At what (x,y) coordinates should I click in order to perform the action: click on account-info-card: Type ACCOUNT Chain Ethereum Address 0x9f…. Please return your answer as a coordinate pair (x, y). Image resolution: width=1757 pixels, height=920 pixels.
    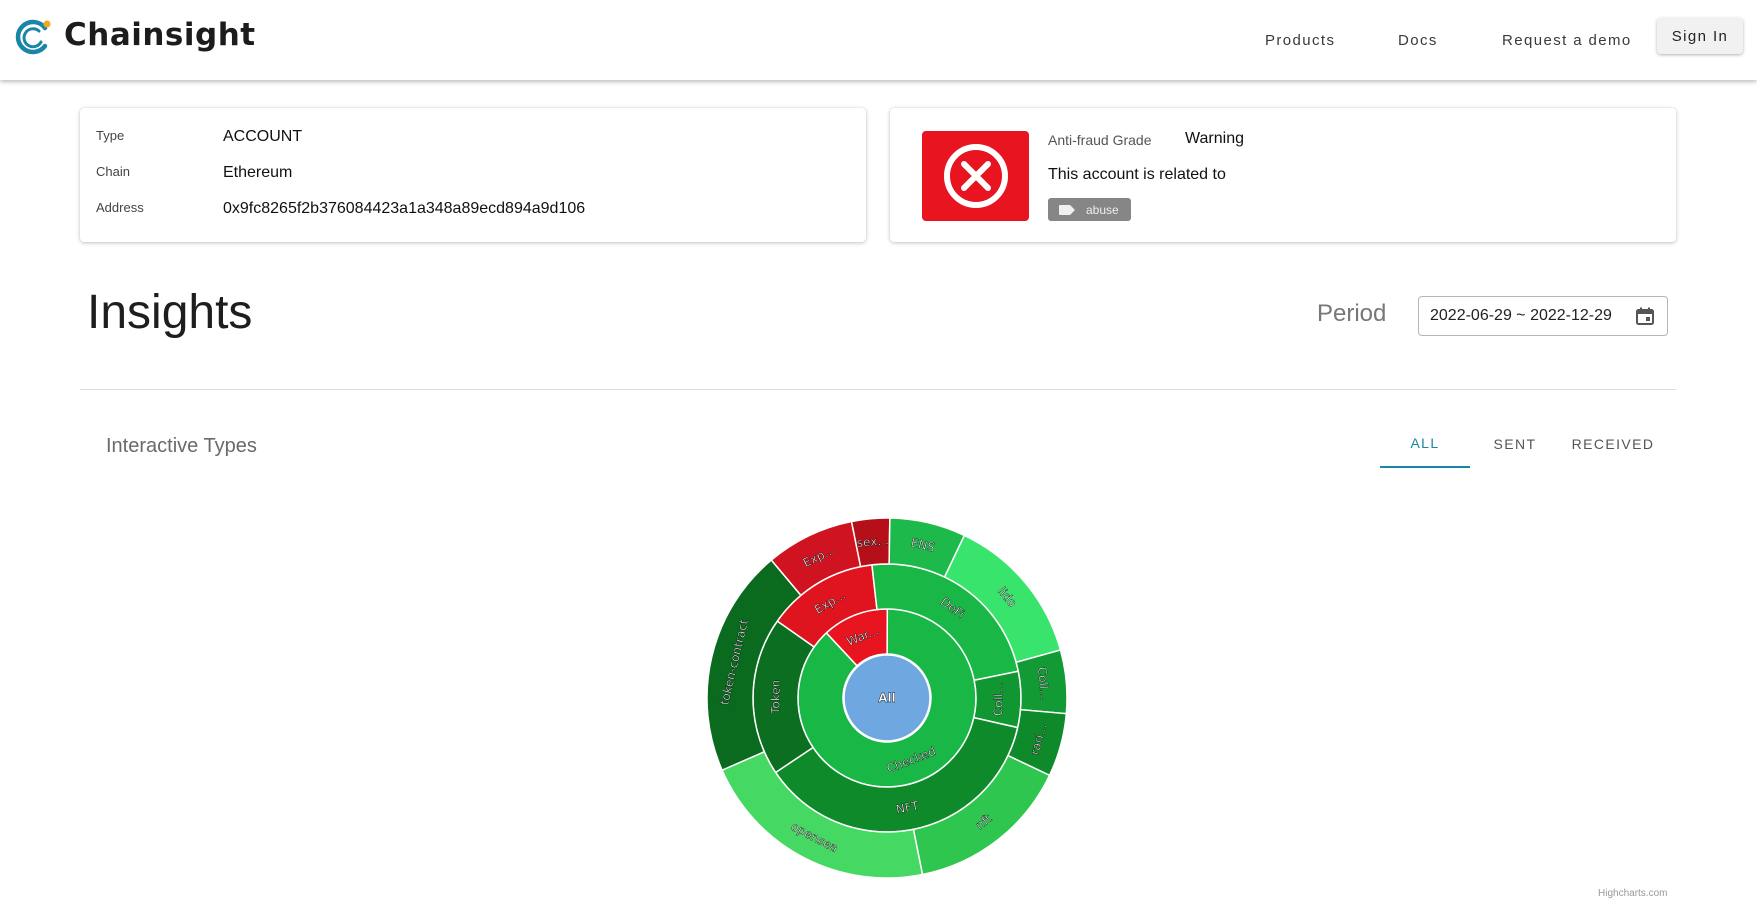
    Looking at the image, I should click on (473, 175).